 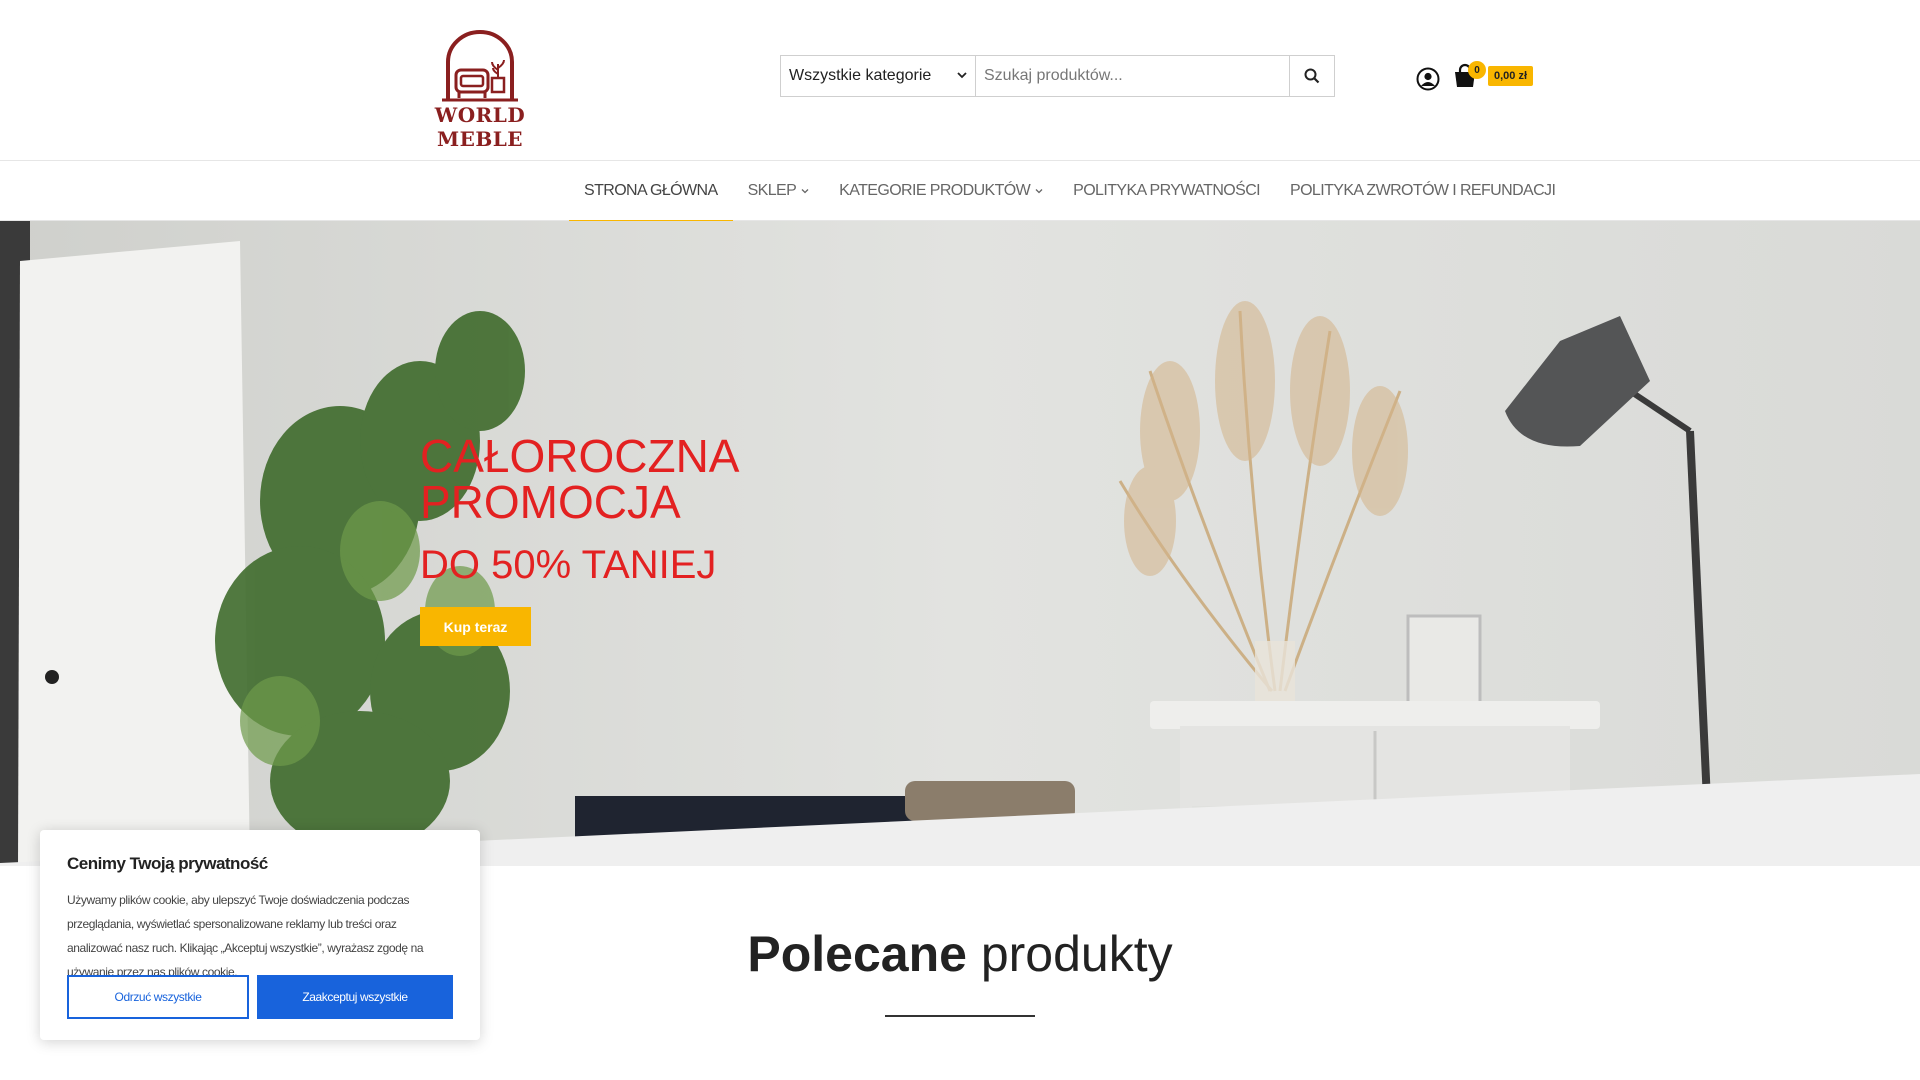 I want to click on cart-total: 0,00 zł, so click(x=1511, y=76).